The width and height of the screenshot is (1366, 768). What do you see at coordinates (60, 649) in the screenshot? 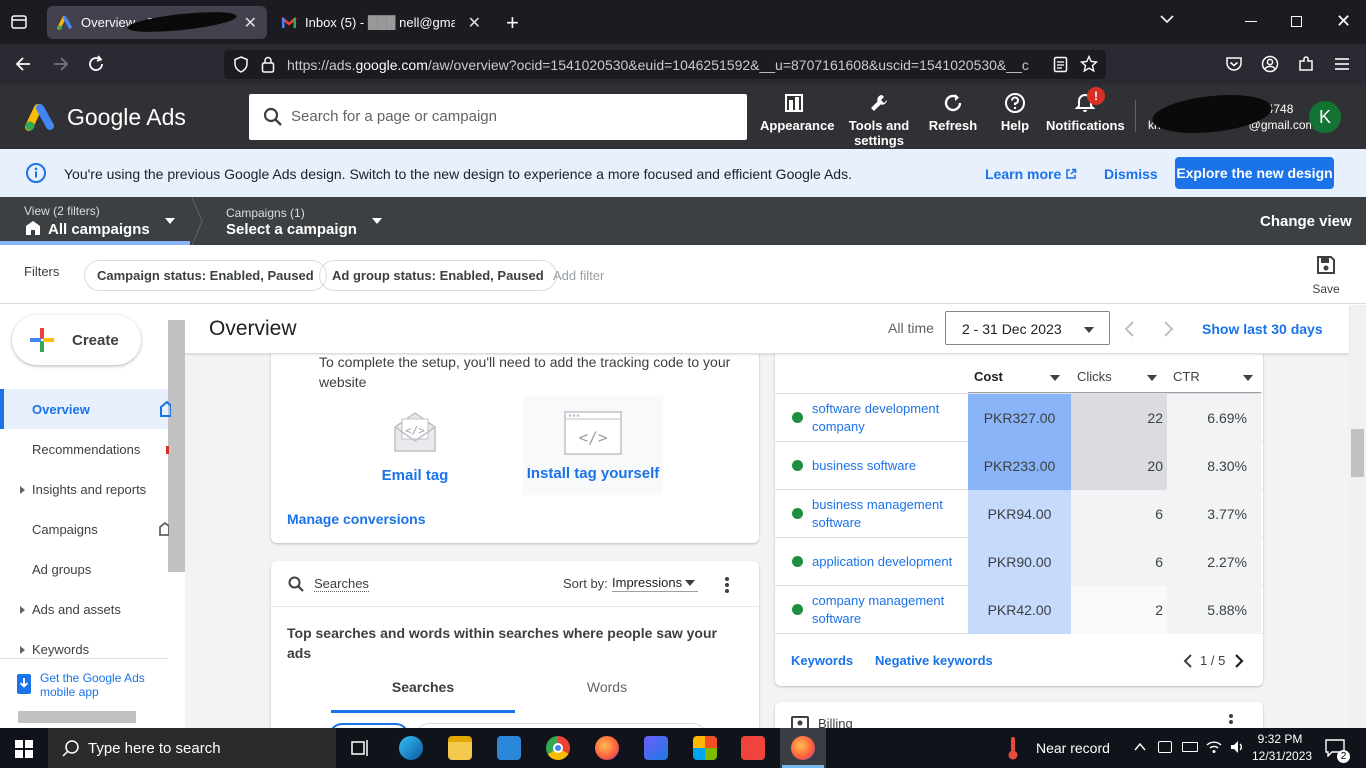
I see `sidebar-item-keywords: Keywords` at bounding box center [60, 649].